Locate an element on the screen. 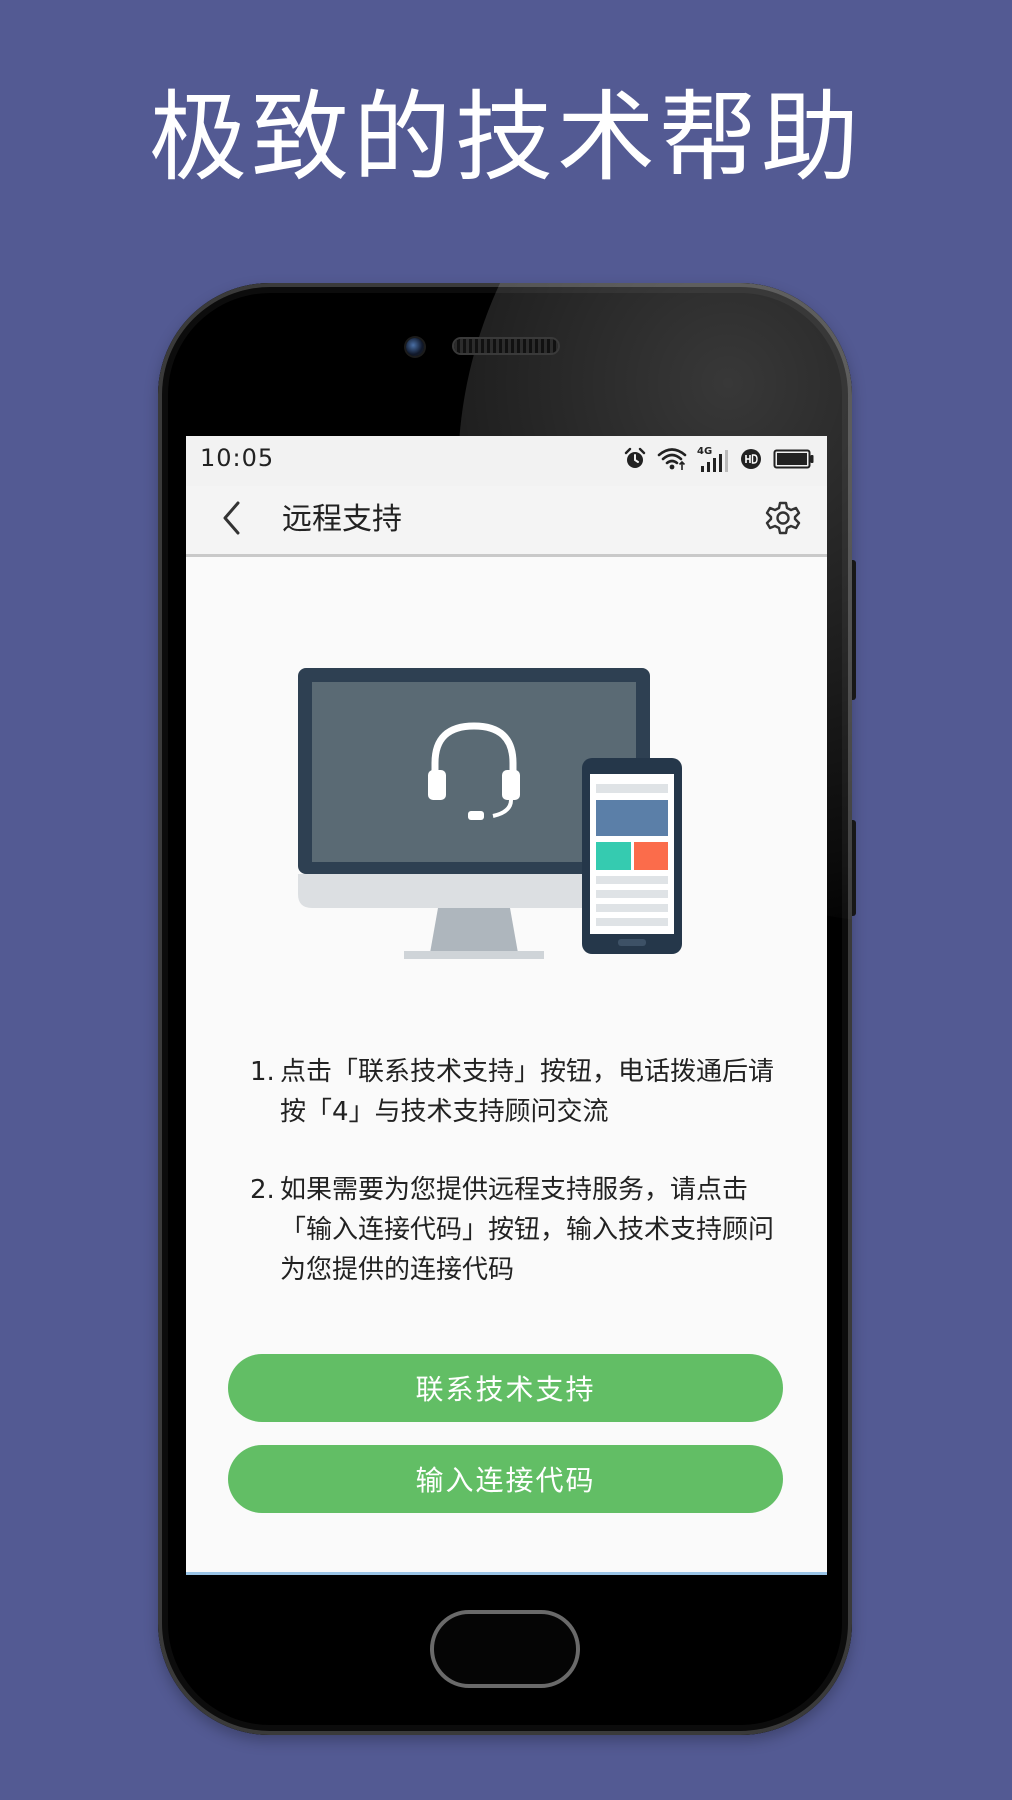 The height and width of the screenshot is (1800, 1012). remote-support-illustration is located at coordinates (490, 813).